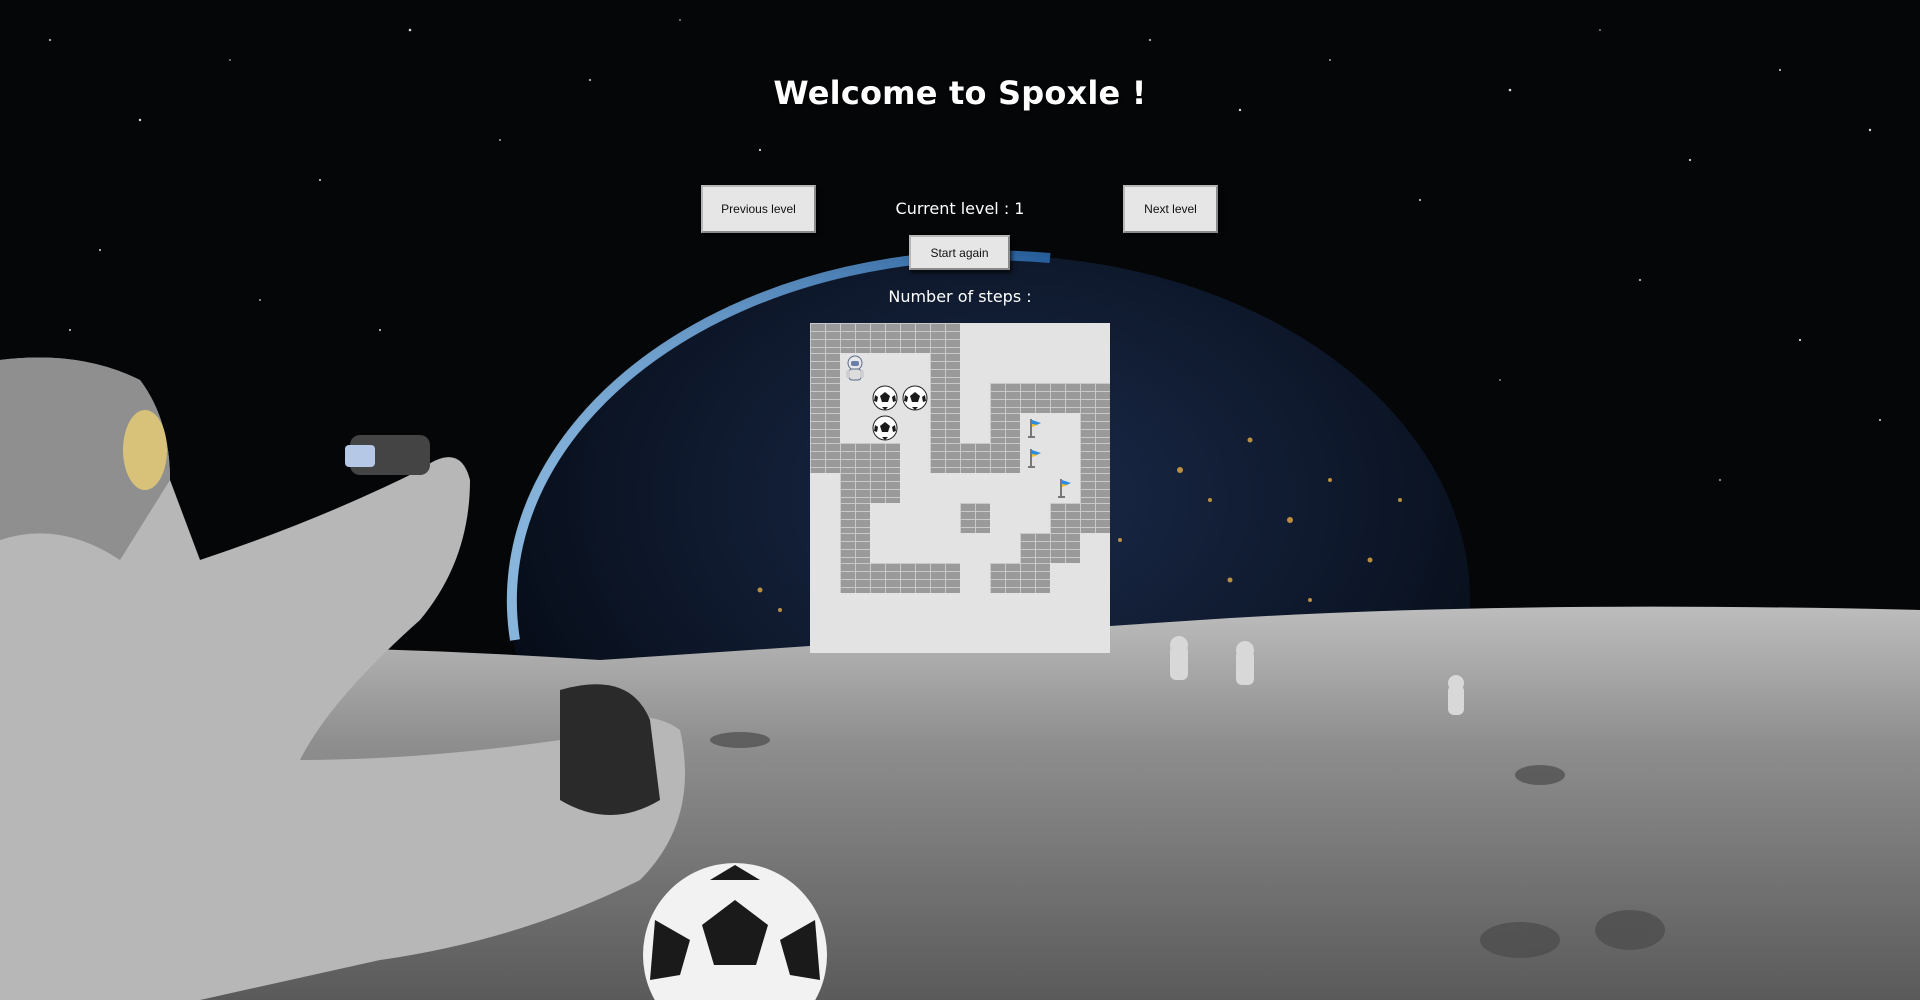  I want to click on page-title: Welcome to Spoxle !, so click(960, 93).